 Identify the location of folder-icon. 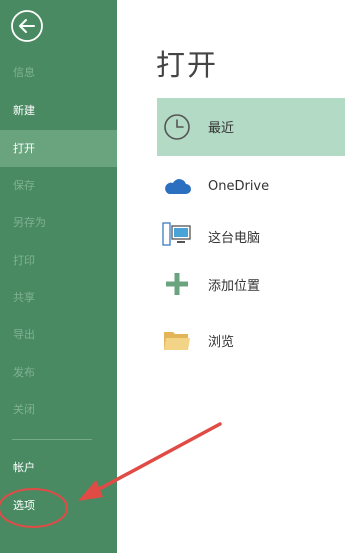
(177, 341).